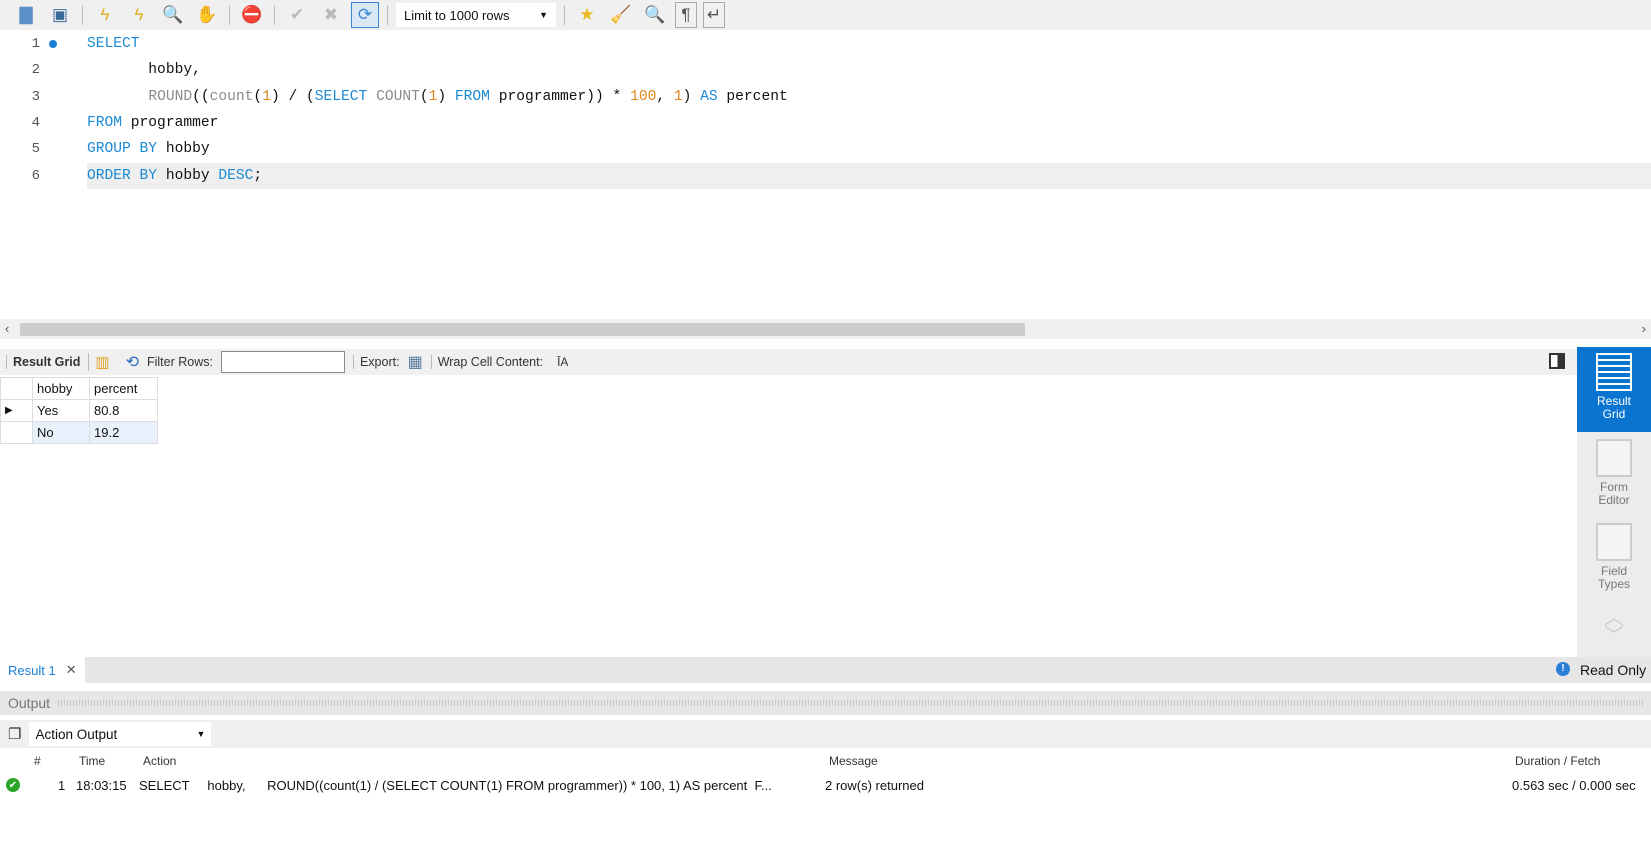 Image resolution: width=1651 pixels, height=864 pixels. I want to click on table-row: No 19.2, so click(79, 432).